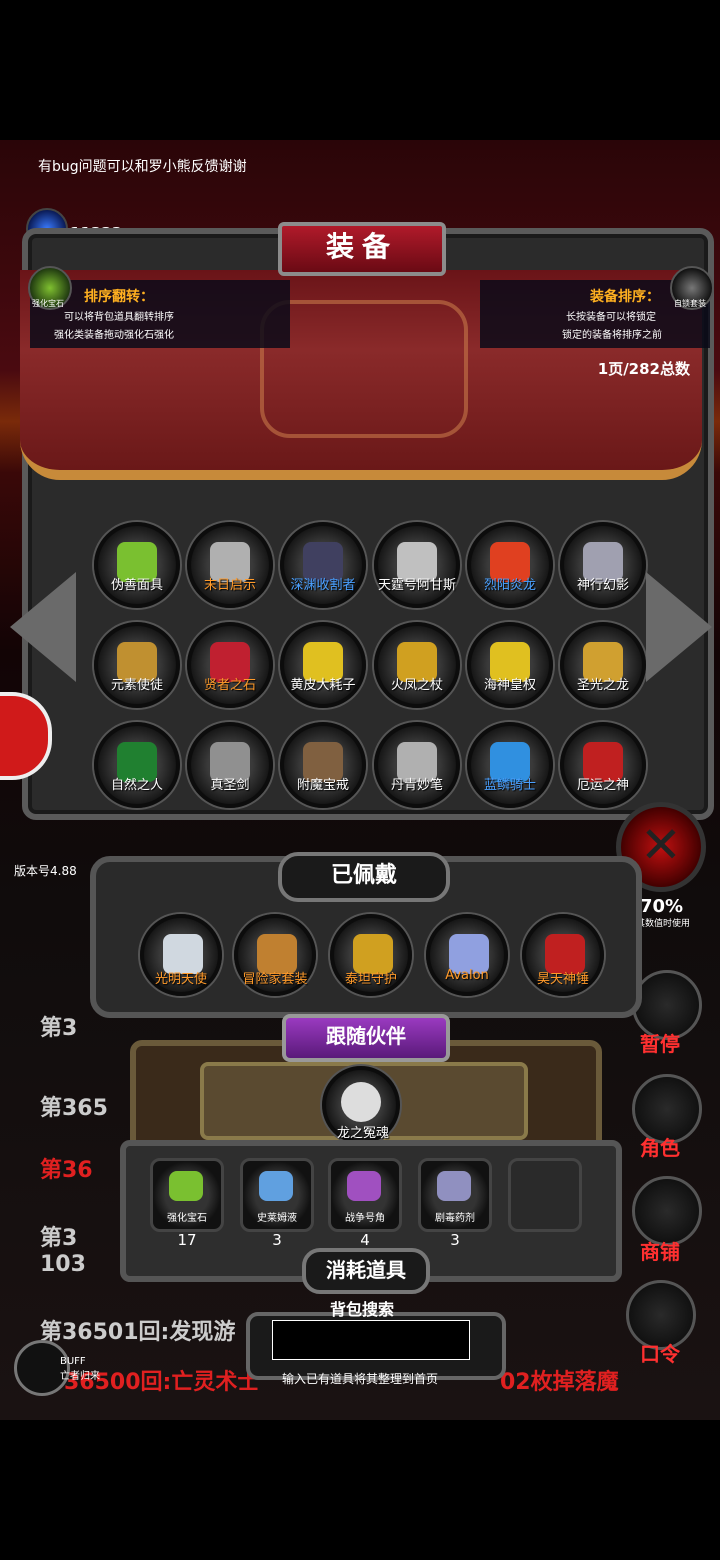  Describe the element at coordinates (467, 975) in the screenshot. I see `worn-label: Avalon` at that location.